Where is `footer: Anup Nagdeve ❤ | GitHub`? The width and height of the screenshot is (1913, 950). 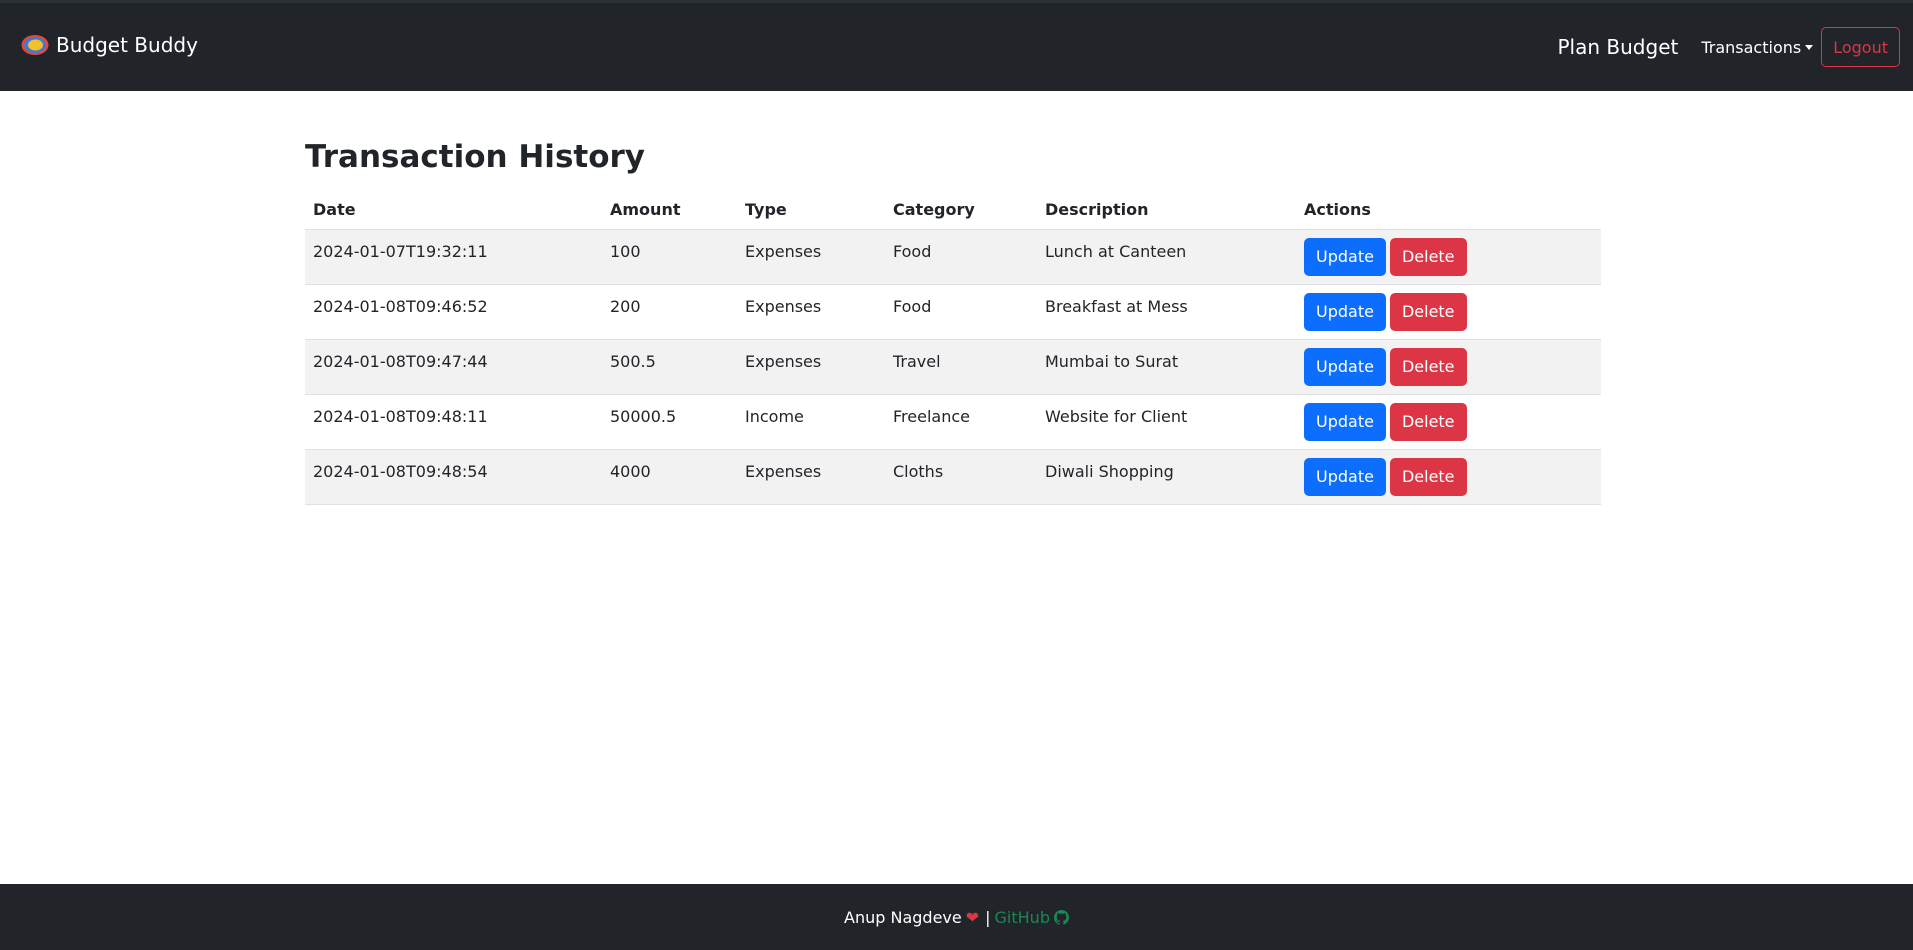
footer: Anup Nagdeve ❤ | GitHub is located at coordinates (956, 917).